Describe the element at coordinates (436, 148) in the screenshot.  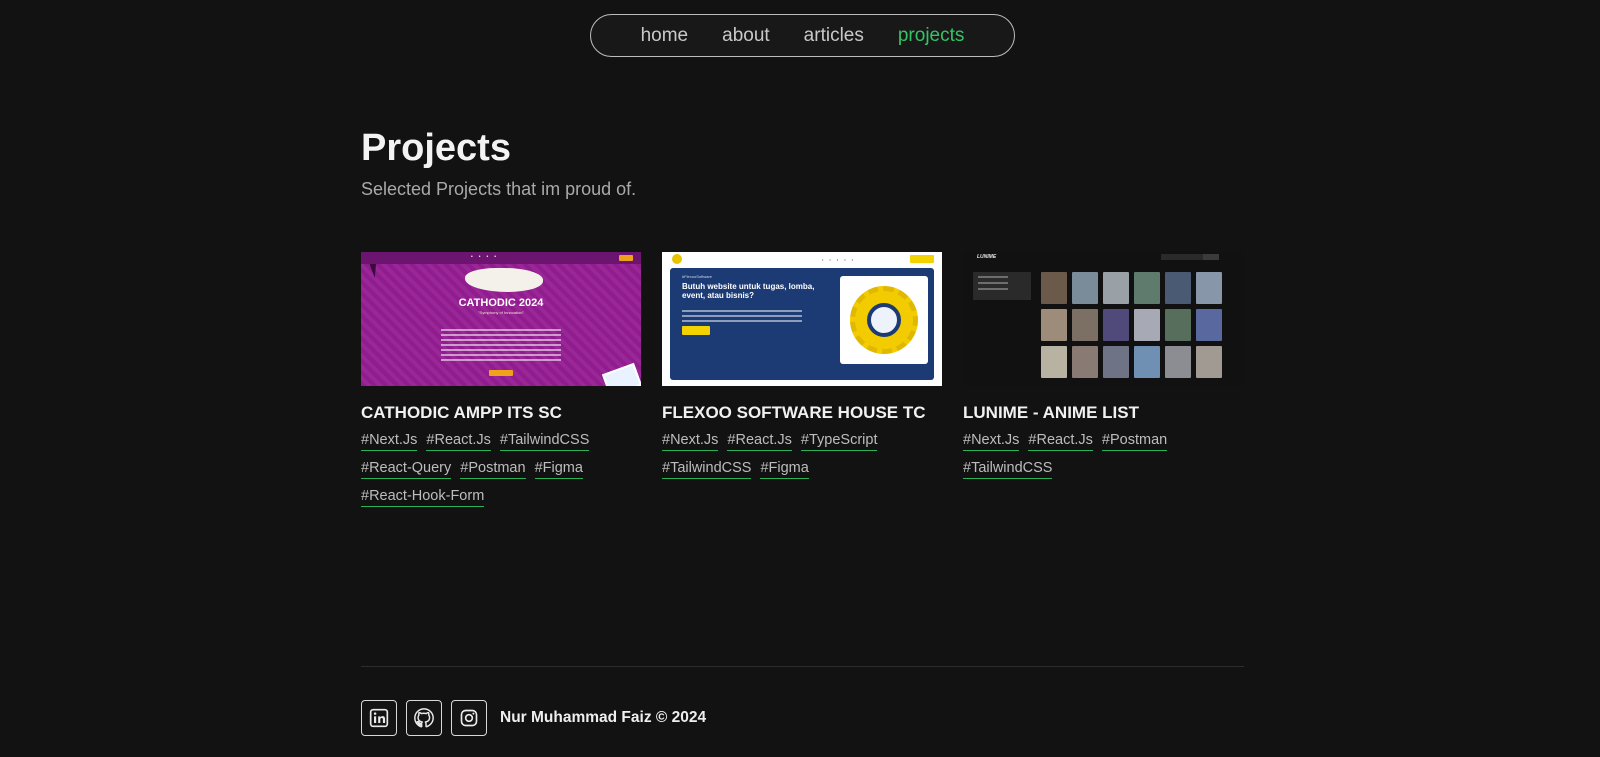
I see `page-title: Projects` at that location.